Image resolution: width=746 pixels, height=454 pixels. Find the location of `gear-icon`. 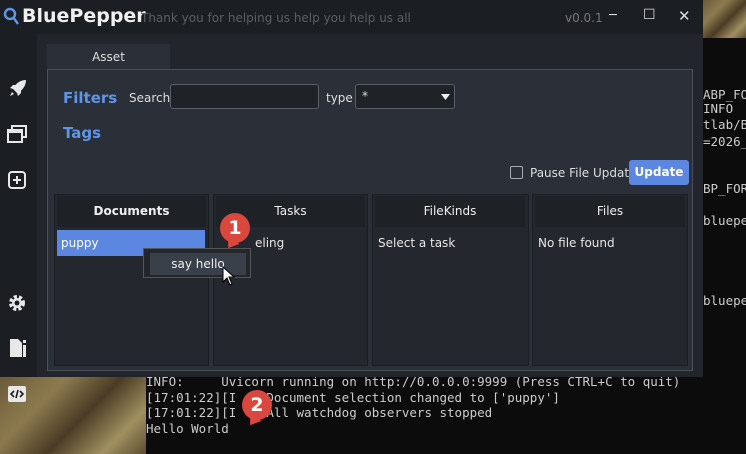

gear-icon is located at coordinates (17, 303).